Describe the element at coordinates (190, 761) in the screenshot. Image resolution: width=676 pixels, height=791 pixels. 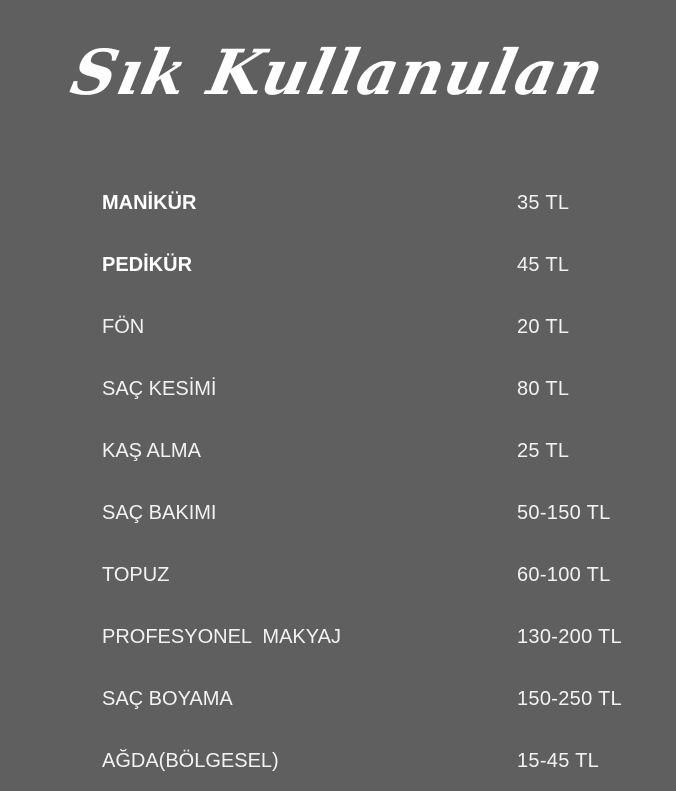
I see `service-name: AĞDA(BÖLGESEL)` at that location.